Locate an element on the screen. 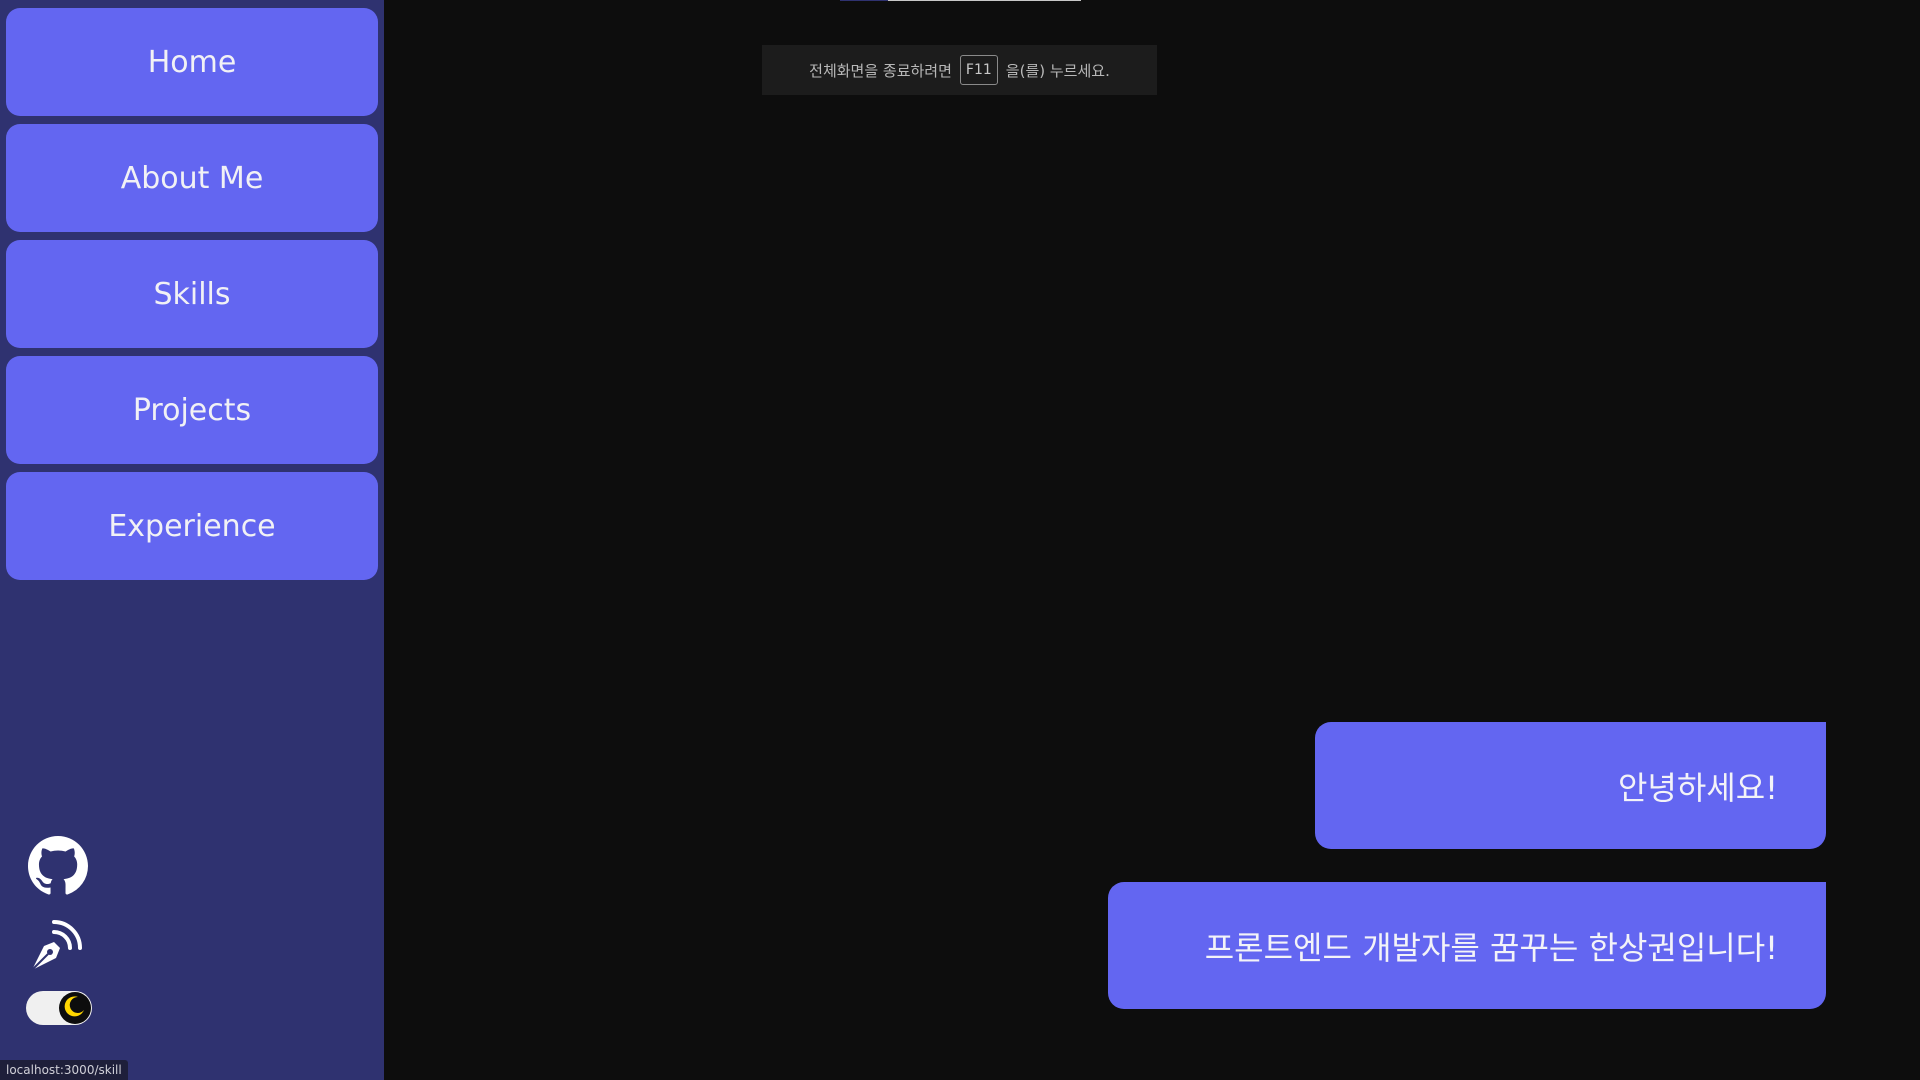 The width and height of the screenshot is (1920, 1080). nav-experience-label: Experience is located at coordinates (192, 526).